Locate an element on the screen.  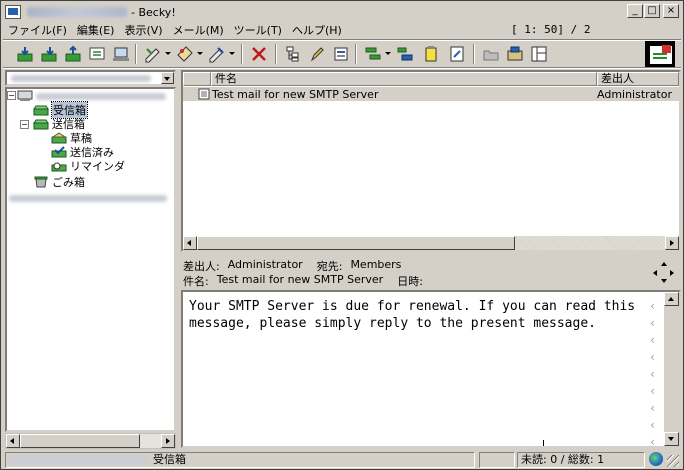
mailbox-icon is located at coordinates (515, 54).